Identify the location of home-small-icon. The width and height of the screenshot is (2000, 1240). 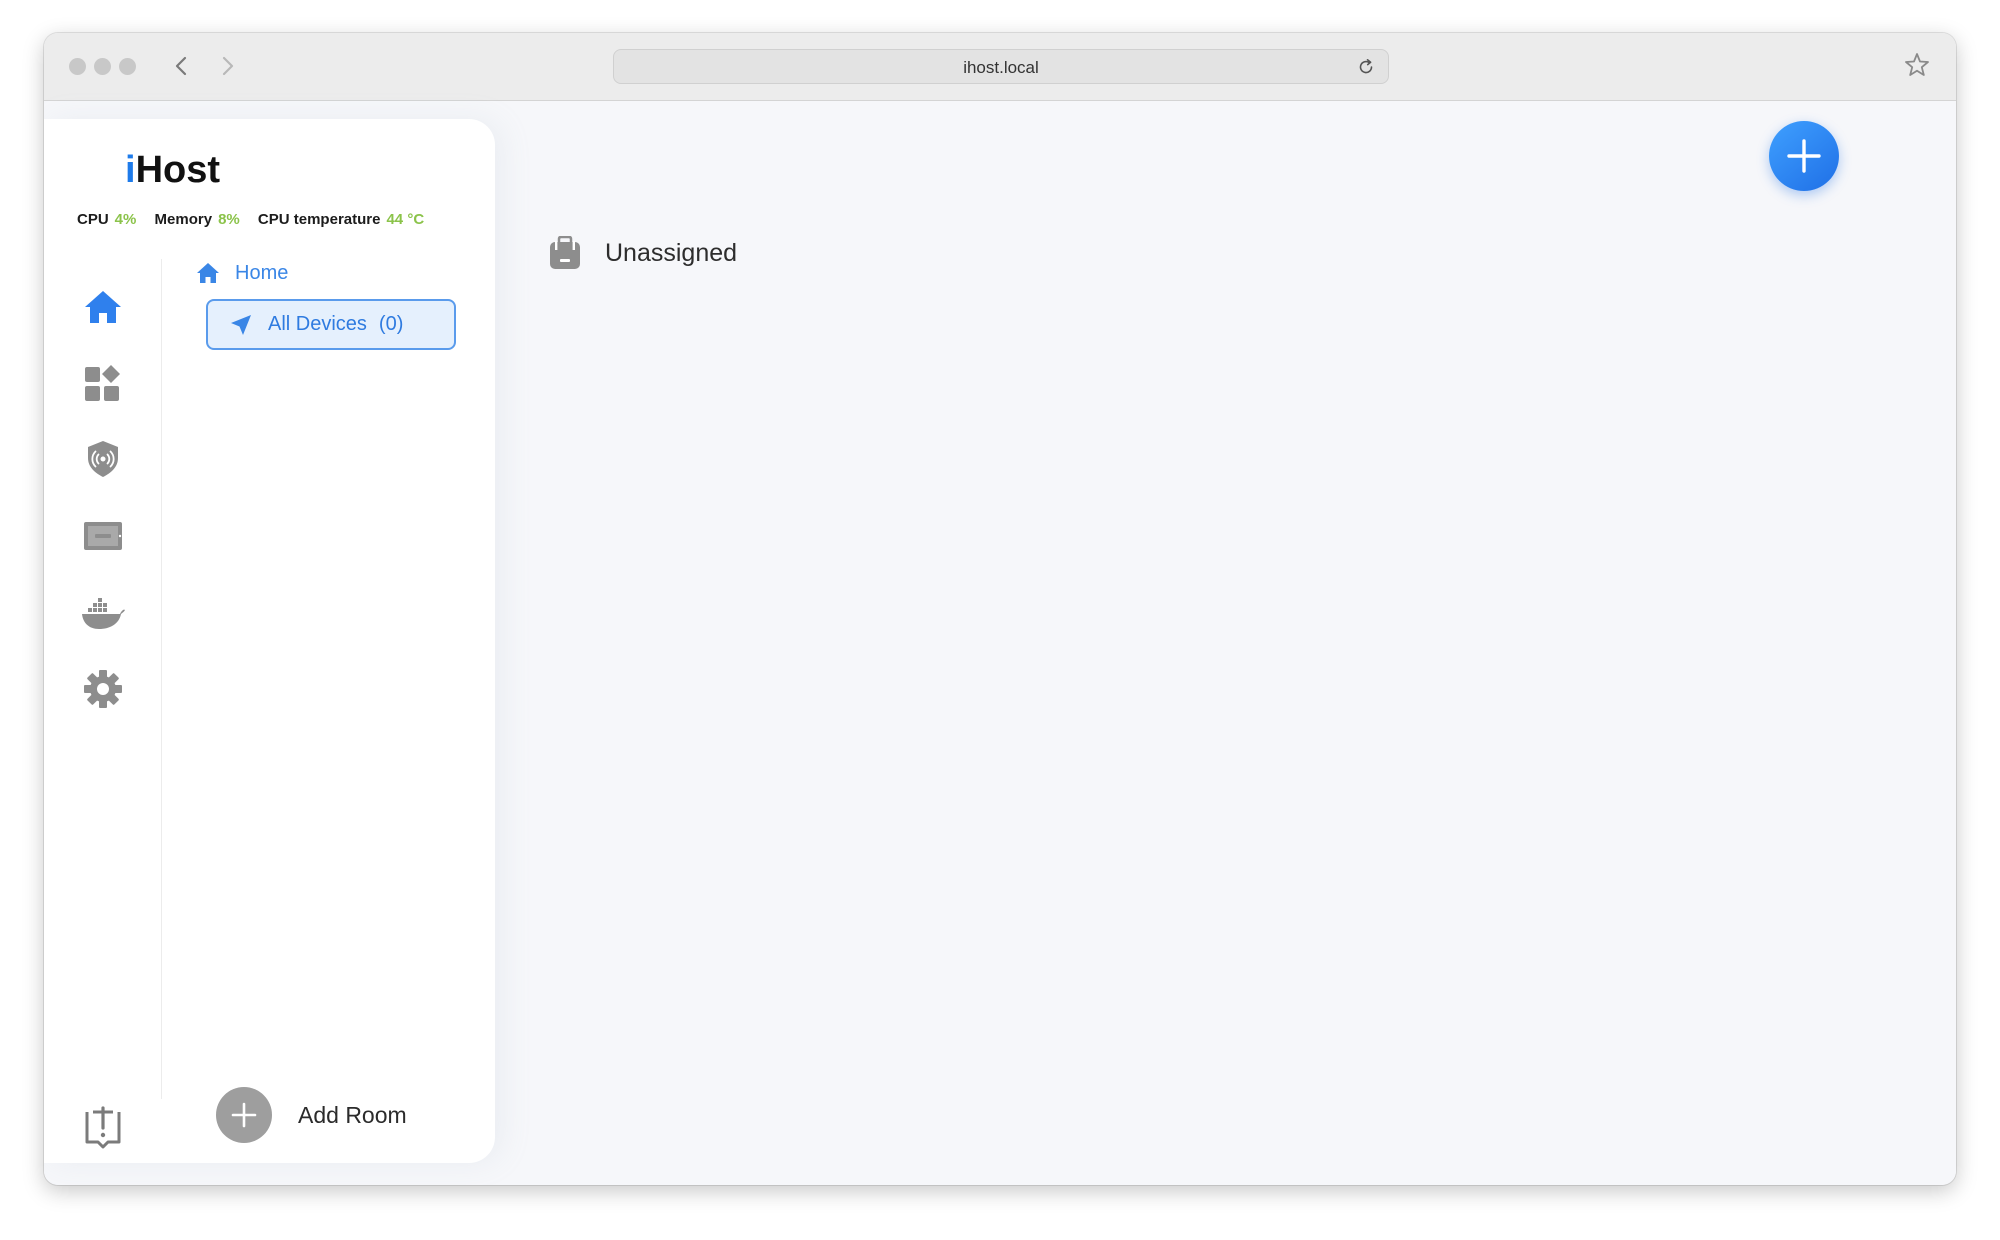
(208, 273).